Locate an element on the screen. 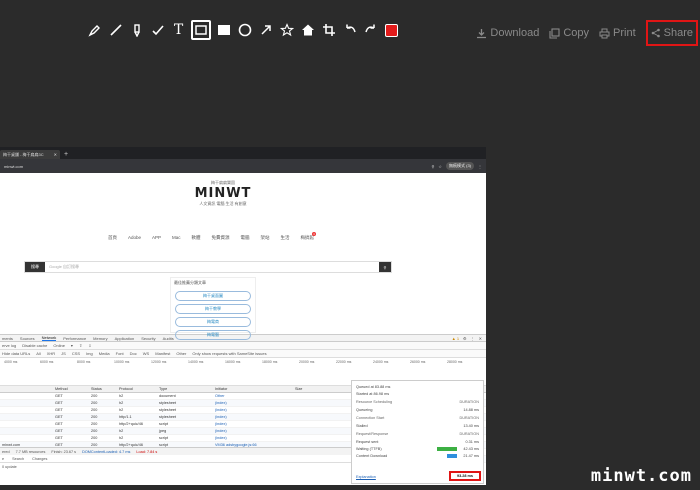 The height and width of the screenshot is (490, 700). col-header-protocol: Protocol is located at coordinates (139, 389).